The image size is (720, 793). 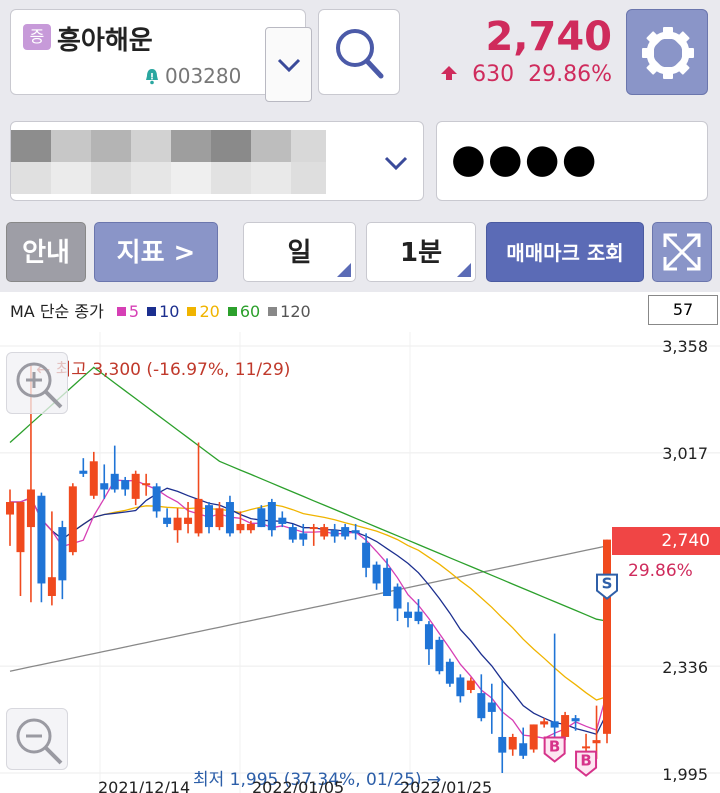 I want to click on sell-marker: S, so click(x=607, y=586).